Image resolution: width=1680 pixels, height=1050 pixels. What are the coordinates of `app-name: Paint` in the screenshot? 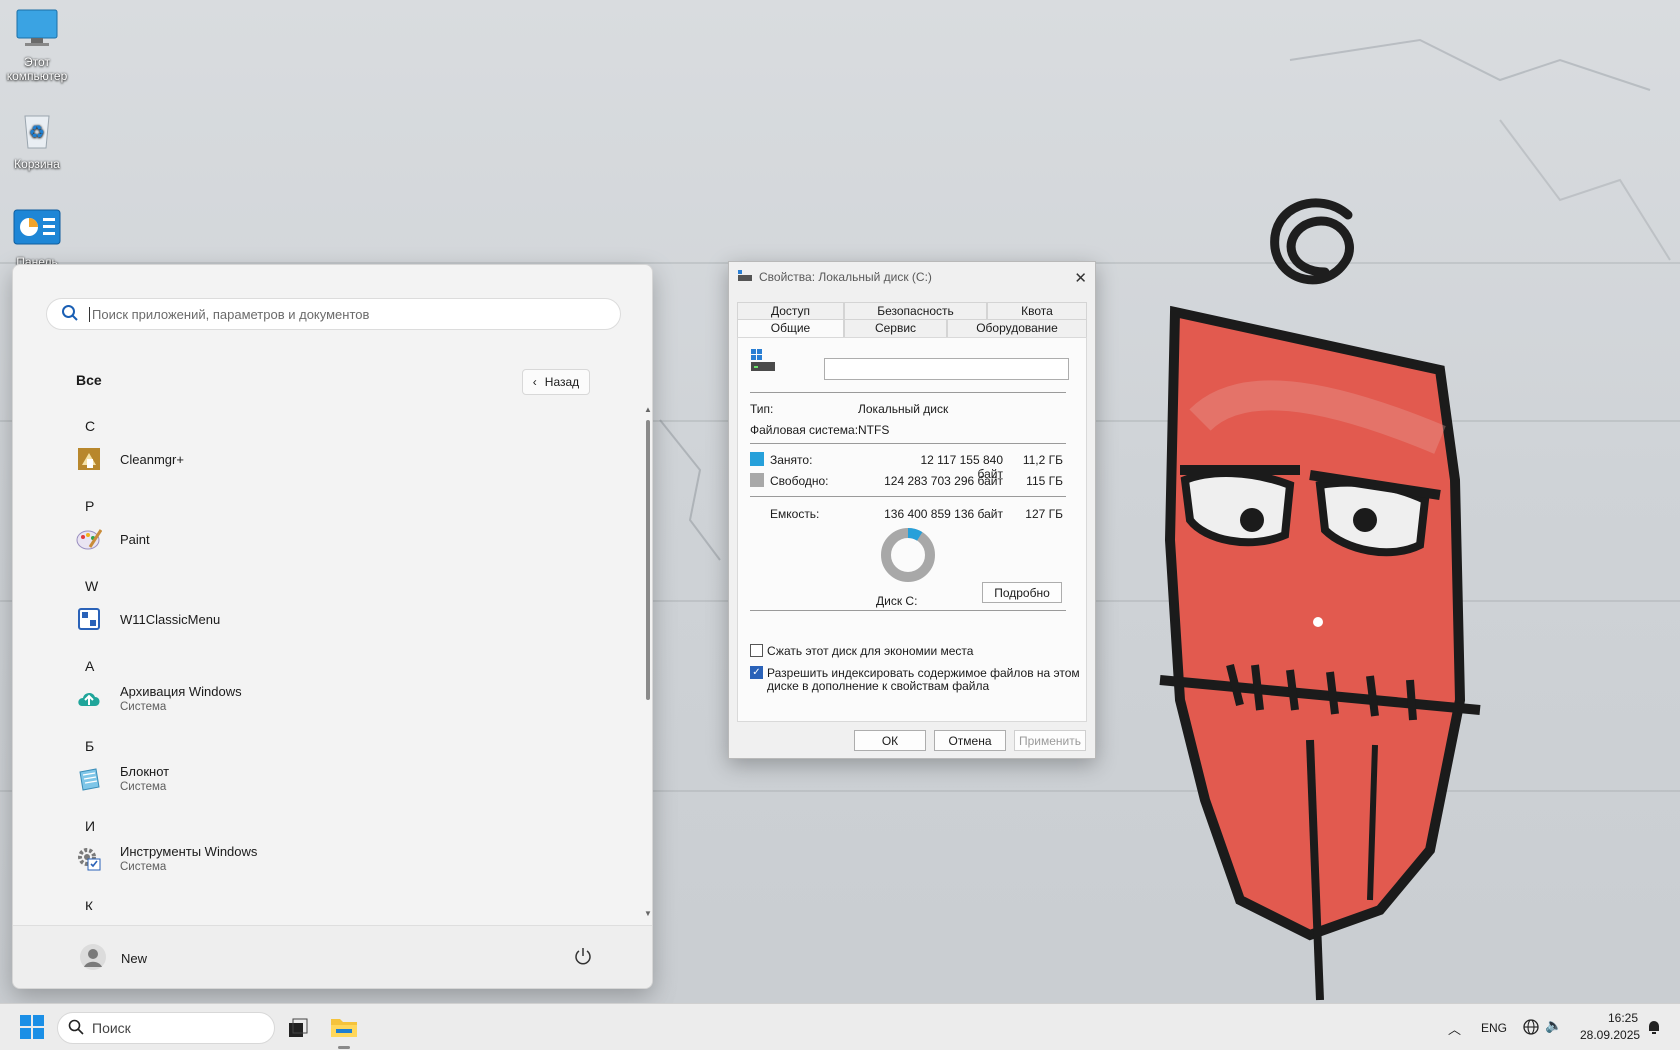 It's located at (135, 539).